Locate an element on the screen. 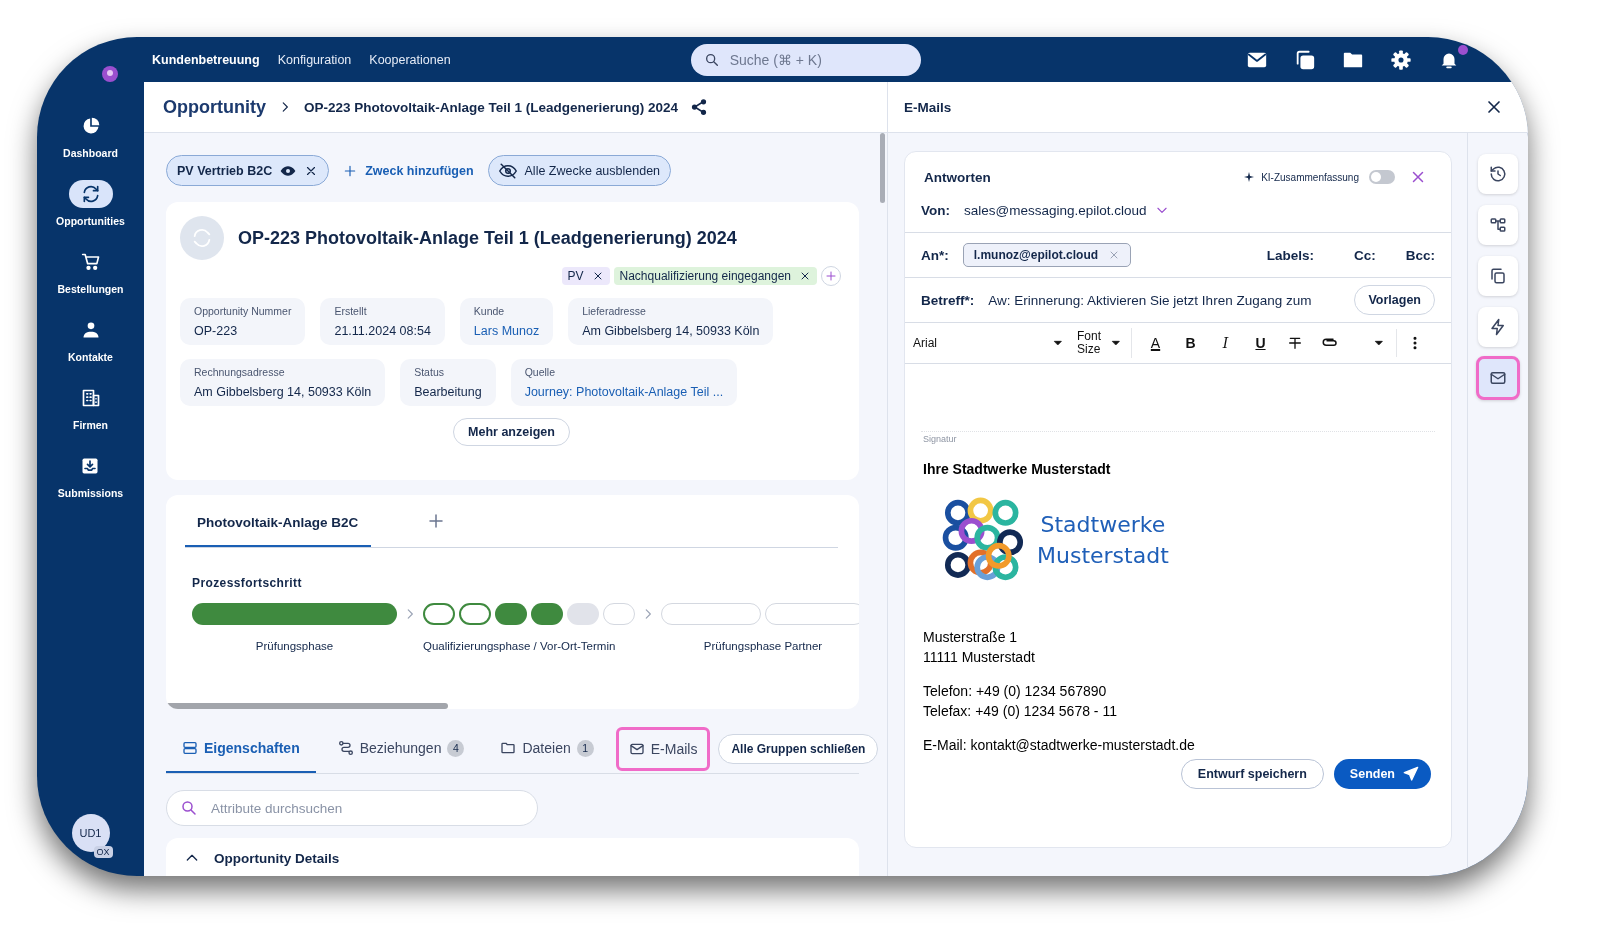  recipient-chip: l.munoz@epilot.cloud is located at coordinates (1047, 255).